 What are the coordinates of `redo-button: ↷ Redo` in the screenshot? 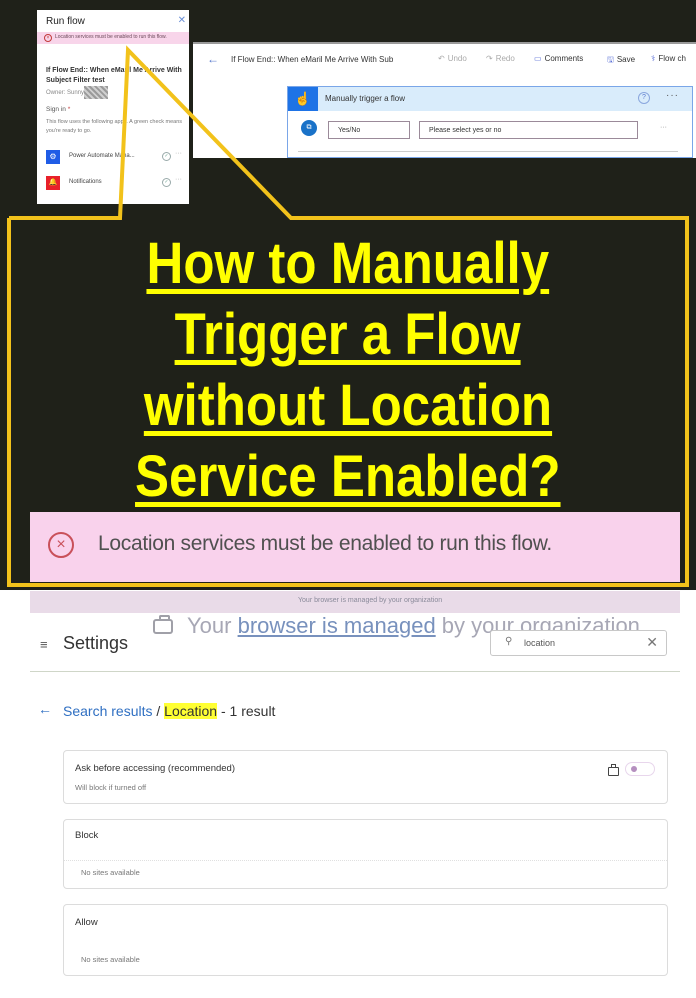 It's located at (500, 58).